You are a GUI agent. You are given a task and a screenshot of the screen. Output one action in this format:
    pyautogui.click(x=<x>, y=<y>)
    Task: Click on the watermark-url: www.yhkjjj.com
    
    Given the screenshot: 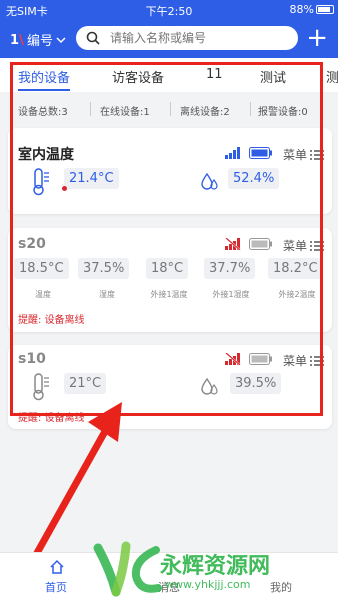 What is the action you would take?
    pyautogui.click(x=208, y=584)
    